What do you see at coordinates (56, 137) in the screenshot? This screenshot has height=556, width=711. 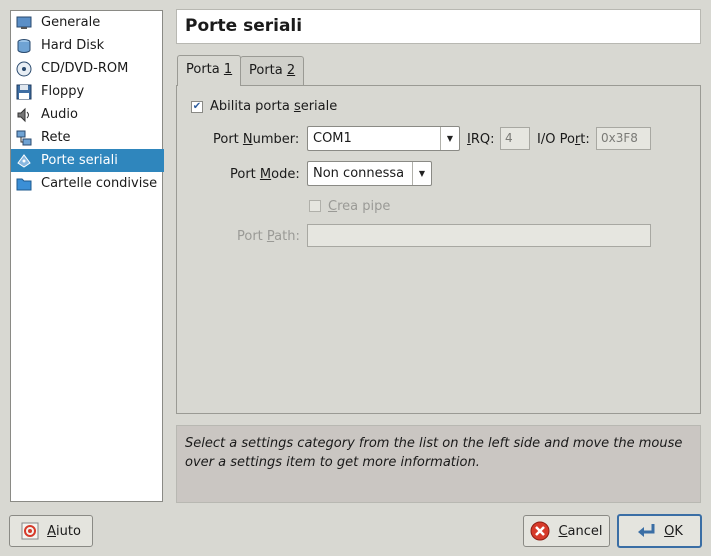 I see `sidebar-item-label: Rete` at bounding box center [56, 137].